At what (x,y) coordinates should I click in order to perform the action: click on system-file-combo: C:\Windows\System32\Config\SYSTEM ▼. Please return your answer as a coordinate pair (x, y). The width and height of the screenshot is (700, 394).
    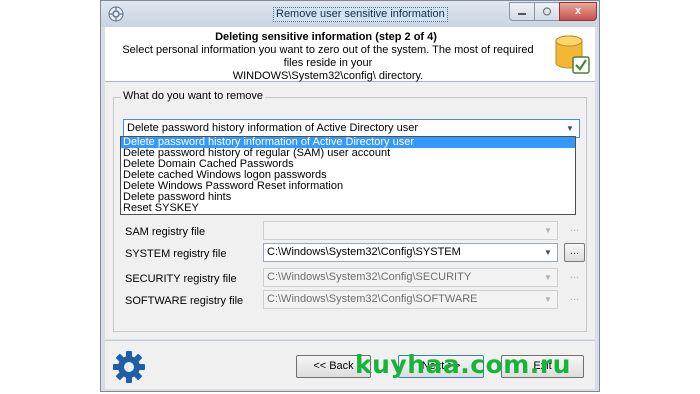
    Looking at the image, I should click on (410, 252).